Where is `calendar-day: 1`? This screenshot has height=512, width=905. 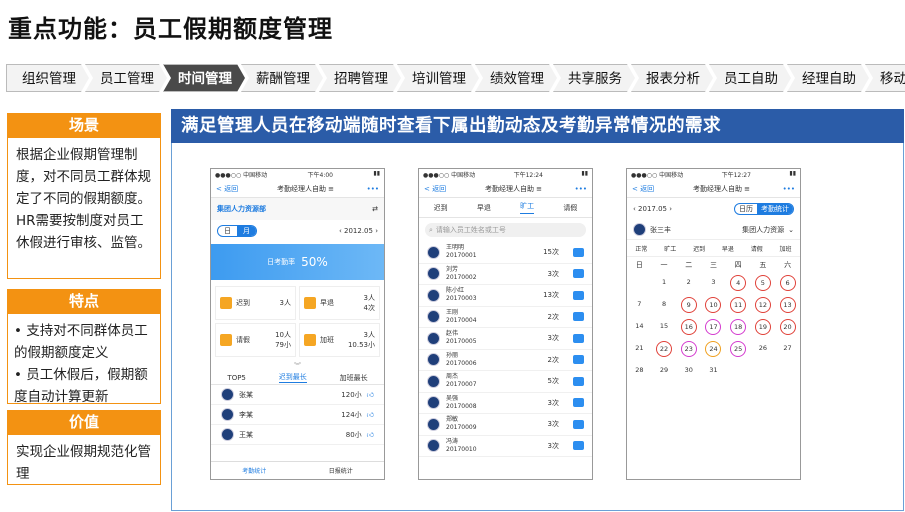 calendar-day: 1 is located at coordinates (664, 283).